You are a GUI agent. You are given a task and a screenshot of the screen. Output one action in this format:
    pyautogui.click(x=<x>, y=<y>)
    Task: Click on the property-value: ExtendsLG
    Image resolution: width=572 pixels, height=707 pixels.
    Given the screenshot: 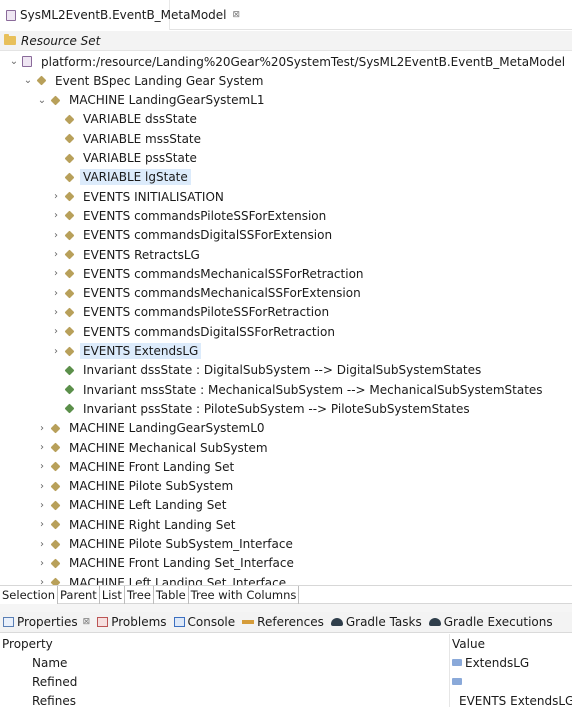 What is the action you would take?
    pyautogui.click(x=497, y=663)
    